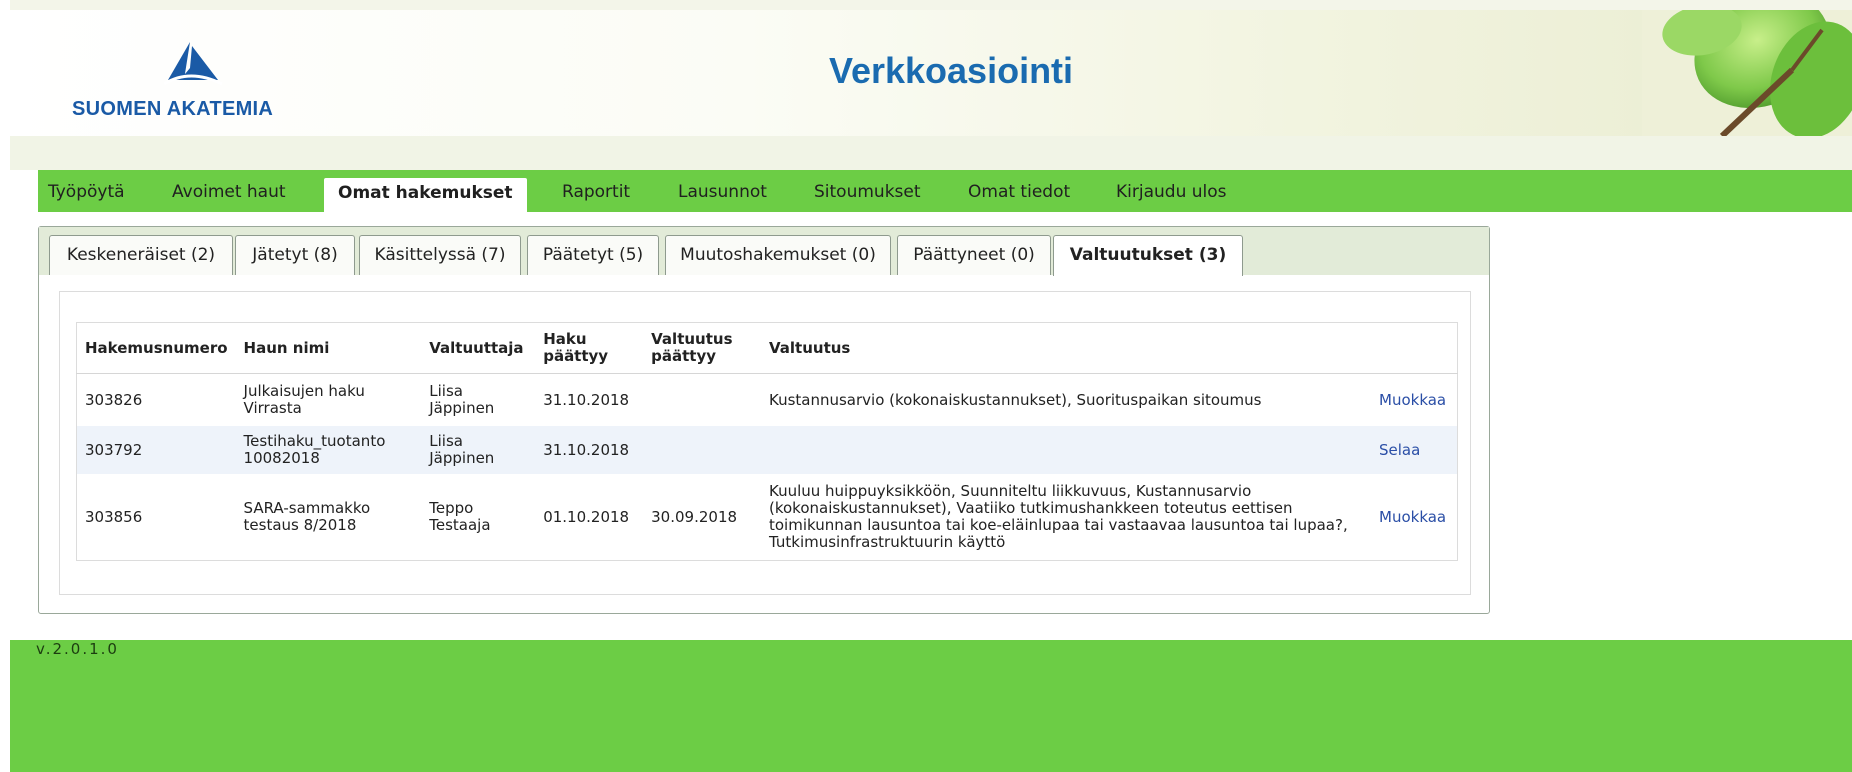 This screenshot has height=772, width=1852. What do you see at coordinates (722, 191) in the screenshot?
I see `nav-item-lausunnot: Lausunnot` at bounding box center [722, 191].